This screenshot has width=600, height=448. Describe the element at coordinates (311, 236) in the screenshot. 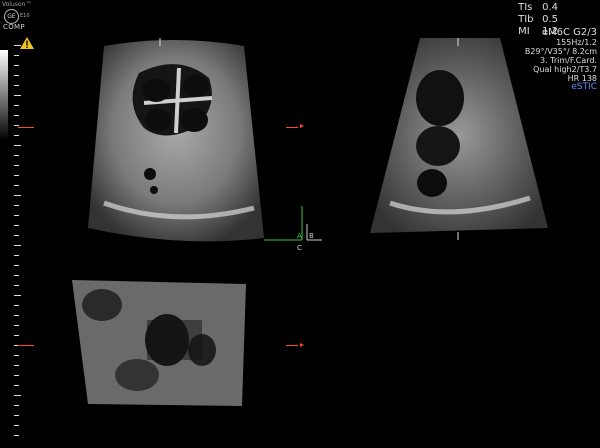

I see `axis-b-label: B` at that location.